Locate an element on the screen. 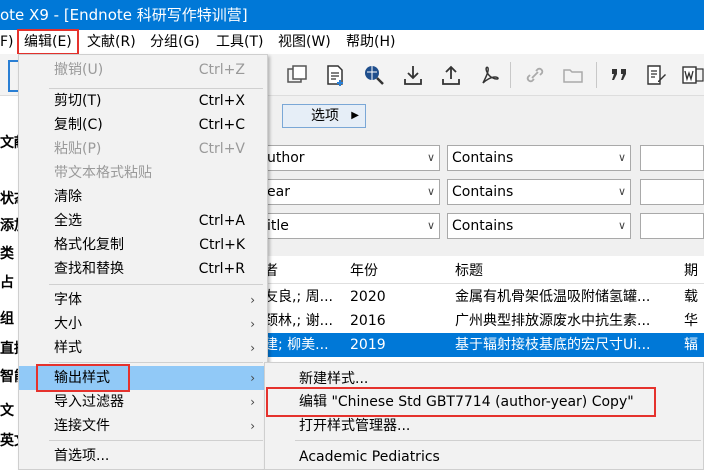 The image size is (704, 470). submenu-item-style-option: Academic Pediatrics is located at coordinates (484, 457).